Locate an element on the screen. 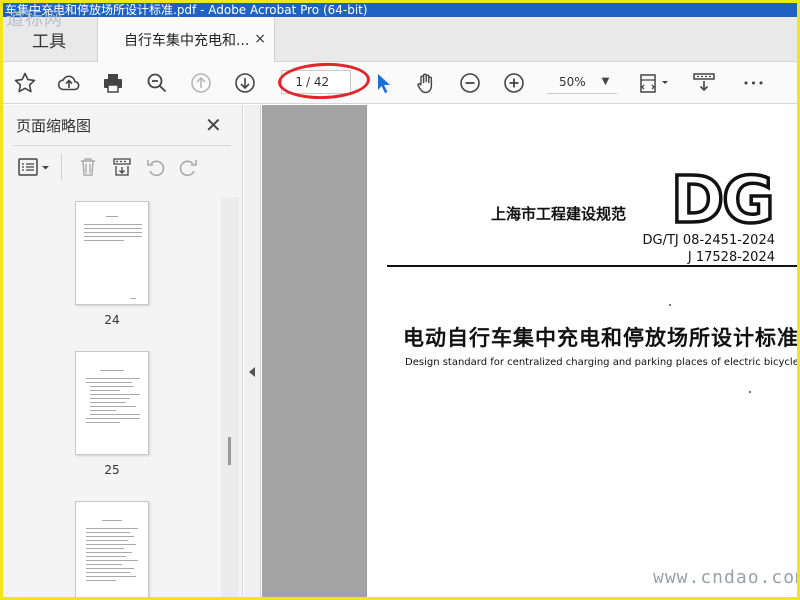  prev-page-icon is located at coordinates (201, 83).